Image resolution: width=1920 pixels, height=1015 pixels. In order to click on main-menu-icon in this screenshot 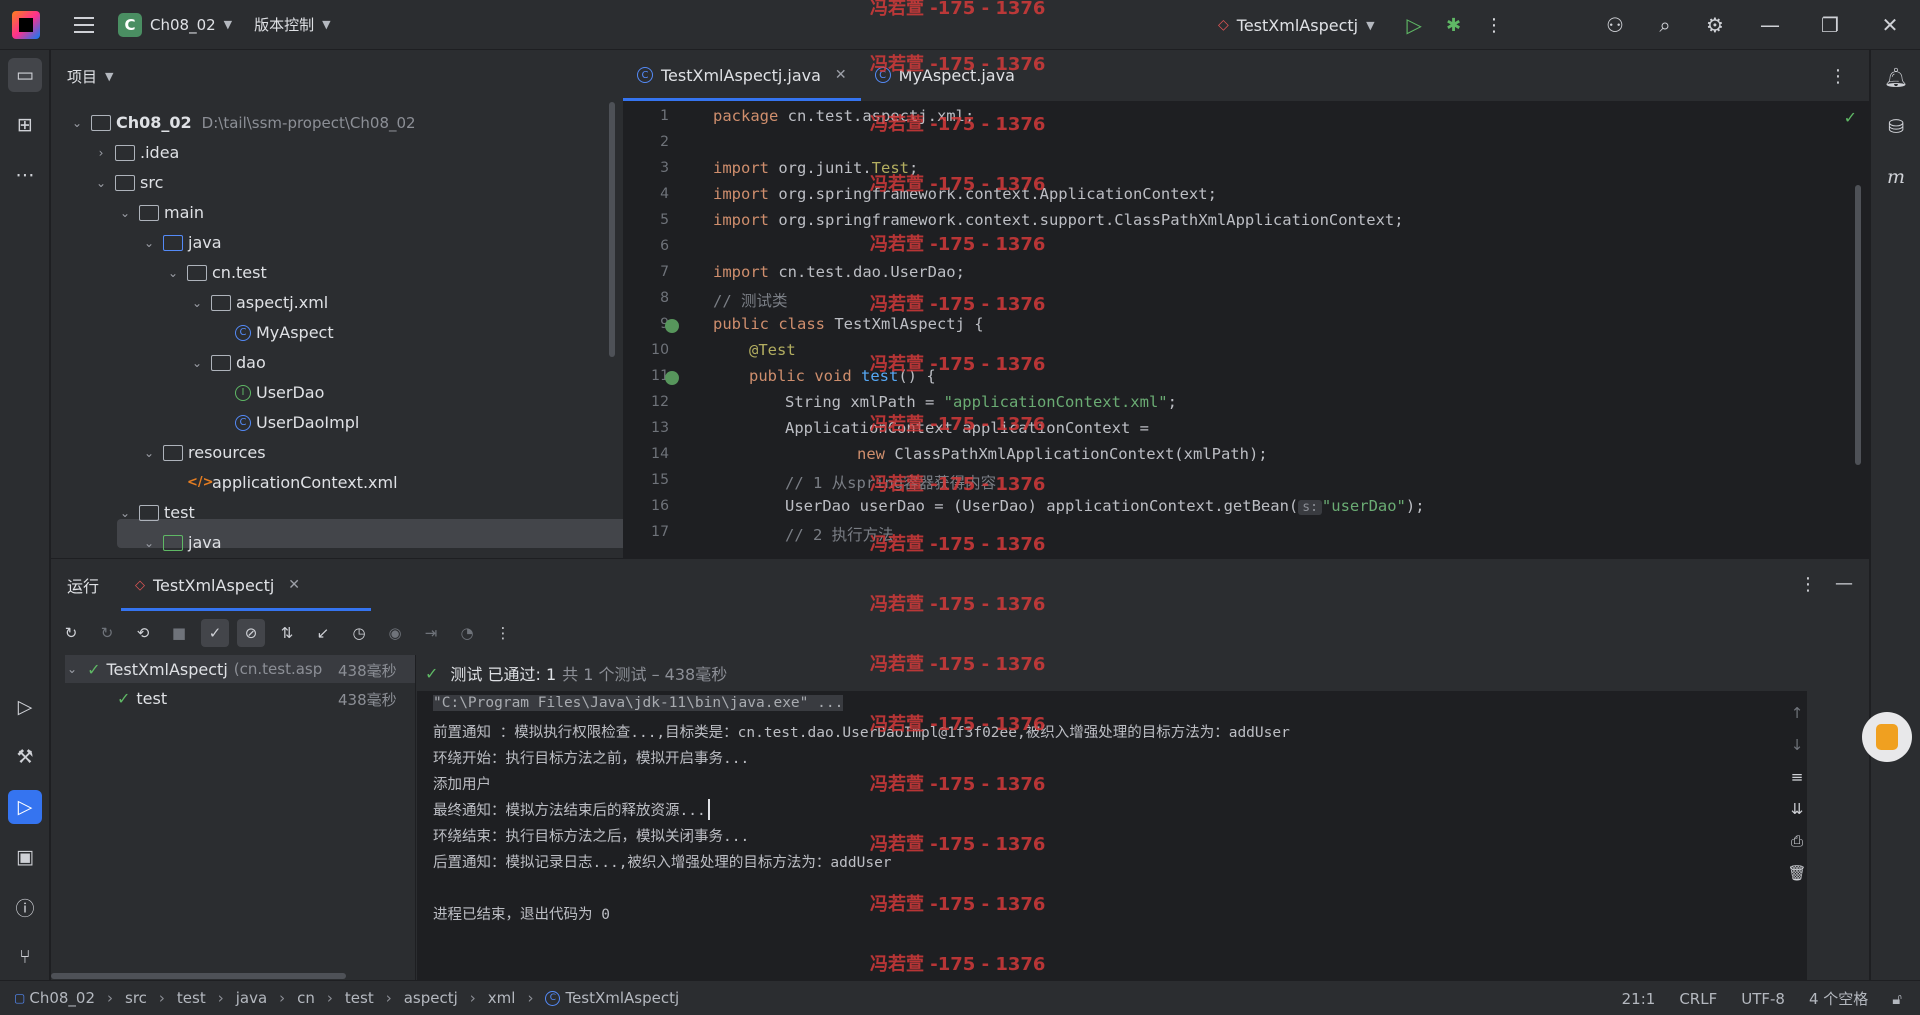, I will do `click(84, 24)`.